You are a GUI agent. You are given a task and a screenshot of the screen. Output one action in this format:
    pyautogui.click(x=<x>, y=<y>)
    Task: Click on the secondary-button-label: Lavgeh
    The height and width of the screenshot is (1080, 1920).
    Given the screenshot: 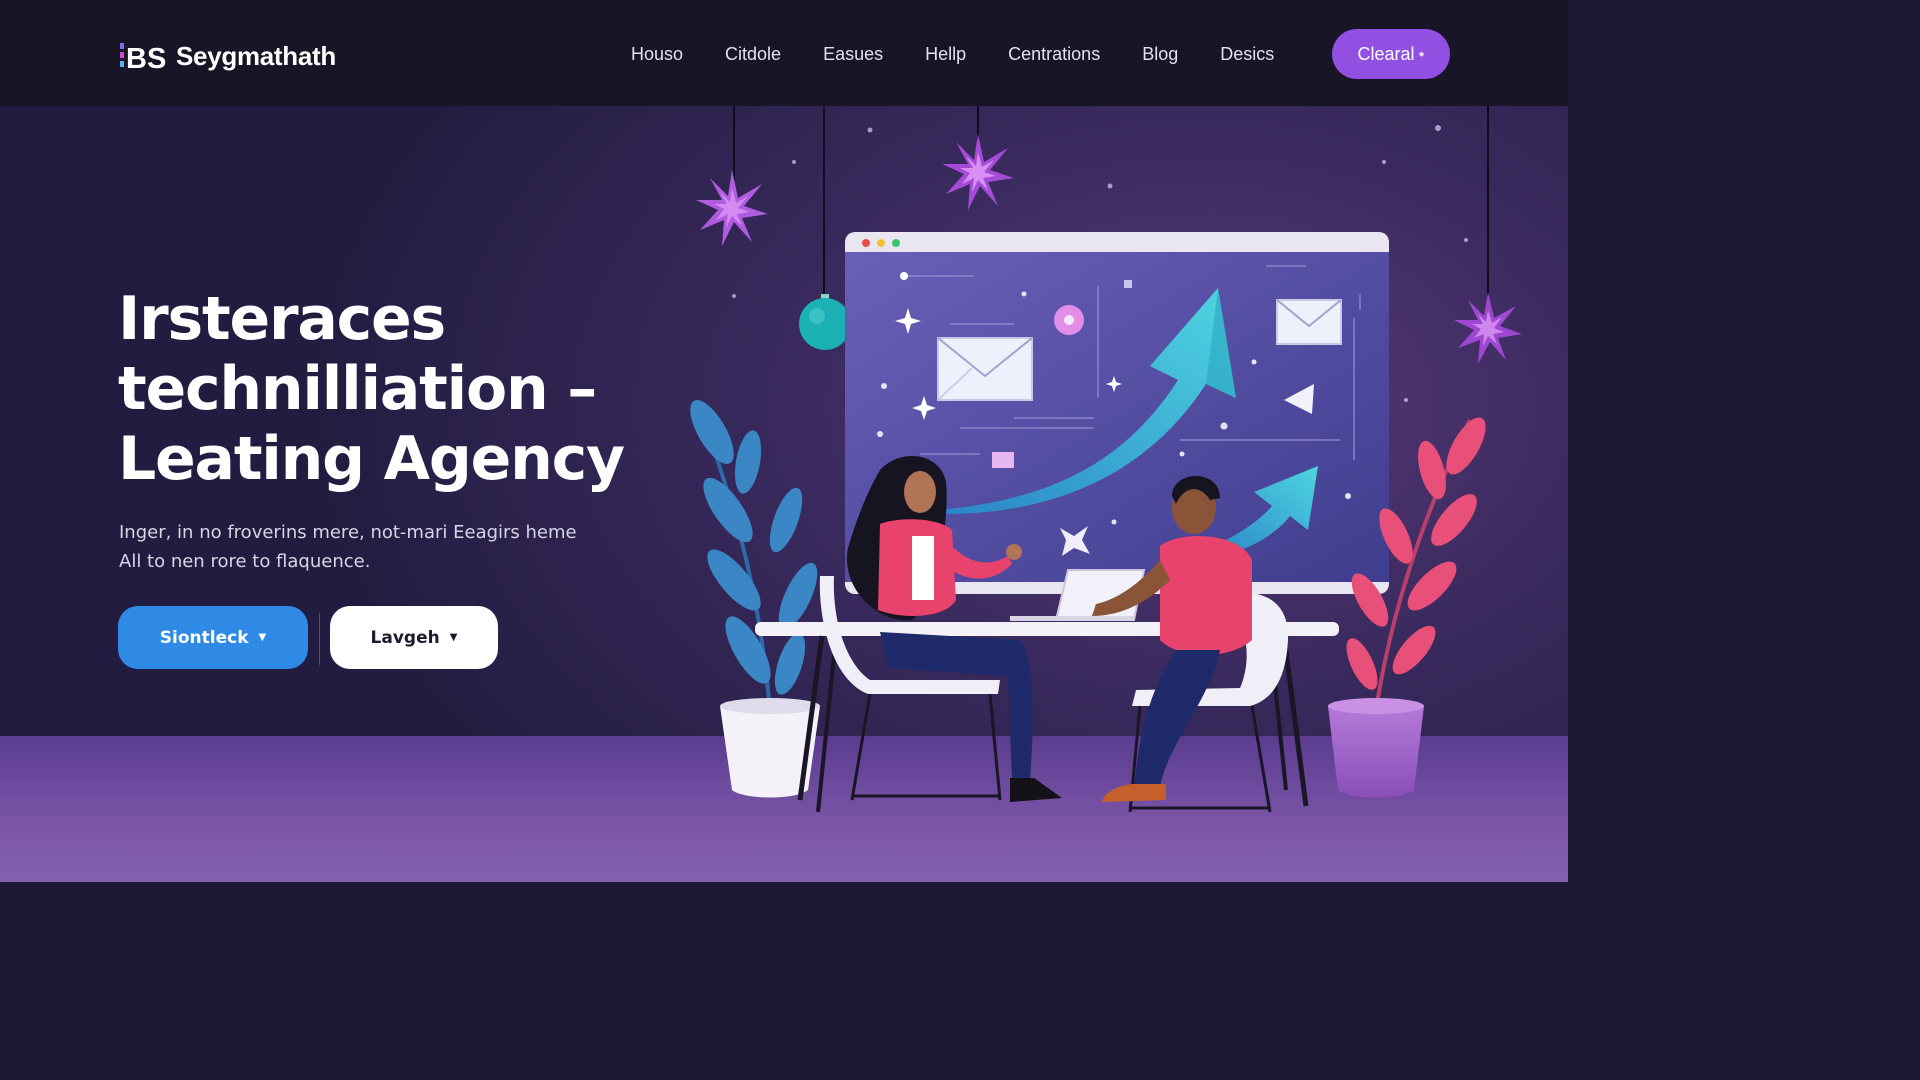 What is the action you would take?
    pyautogui.click(x=405, y=637)
    